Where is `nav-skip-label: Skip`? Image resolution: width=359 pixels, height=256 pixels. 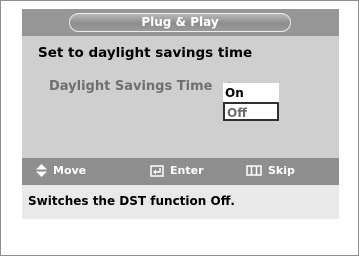
nav-skip-label: Skip is located at coordinates (281, 170).